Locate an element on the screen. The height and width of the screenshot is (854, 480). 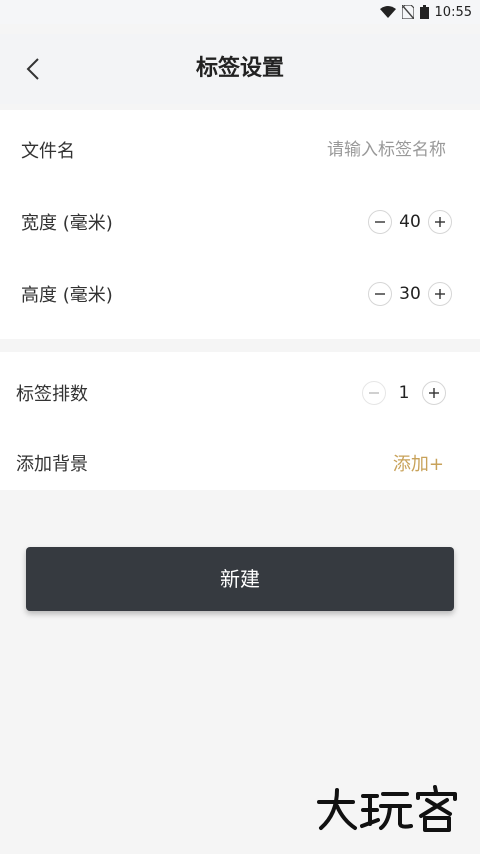
battery-icon is located at coordinates (424, 12).